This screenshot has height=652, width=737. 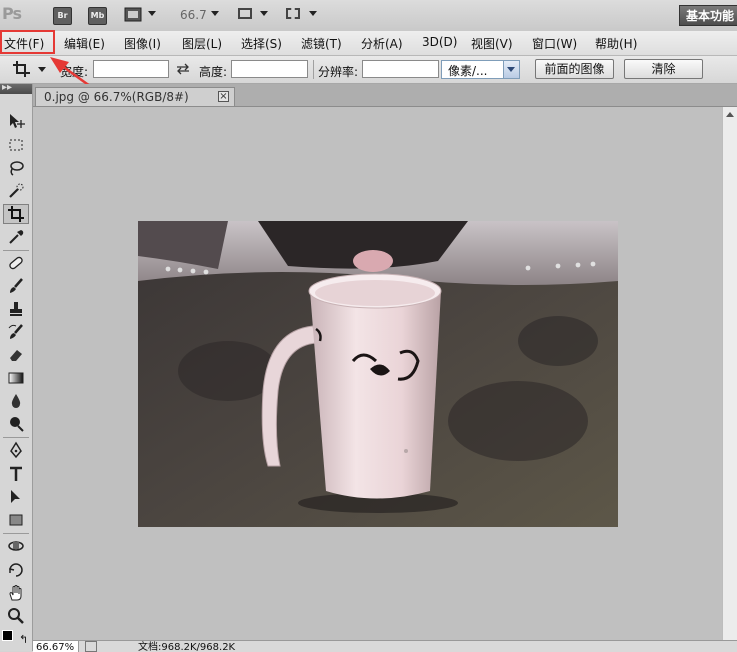 I want to click on rectangular-marquee-icon, so click(x=16, y=145).